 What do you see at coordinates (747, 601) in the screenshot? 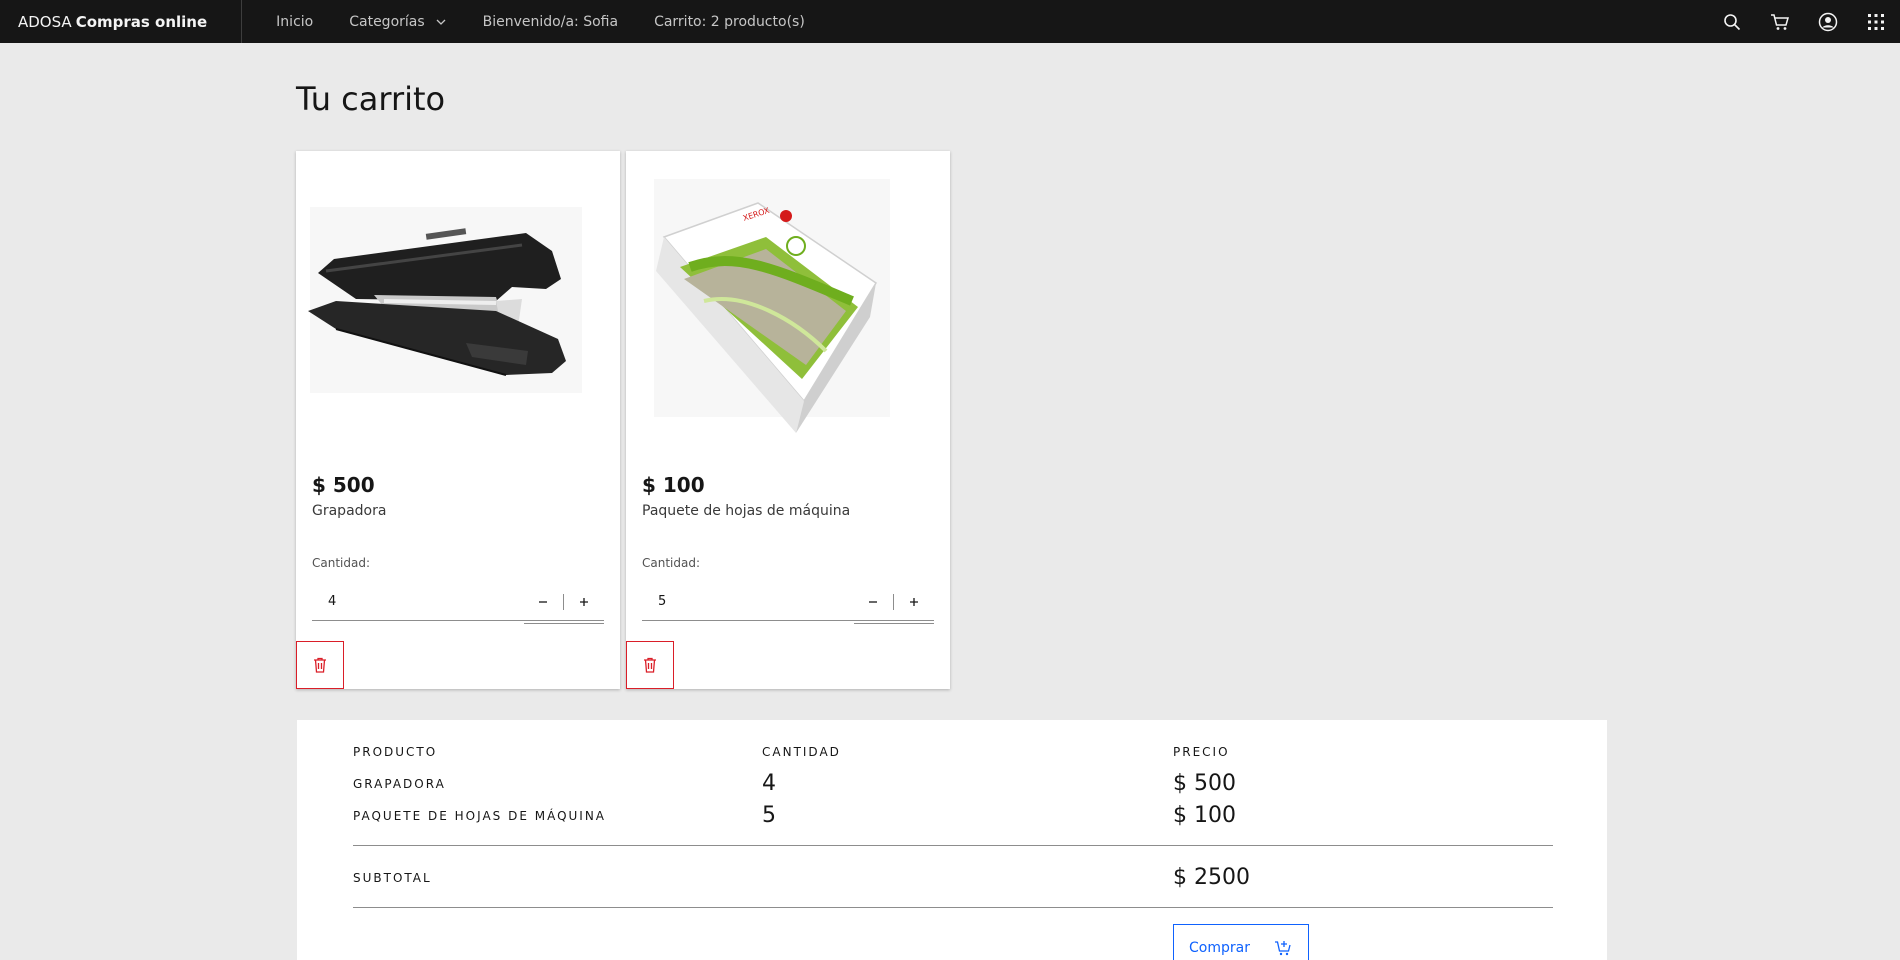
I see `quantity-value: 5` at bounding box center [747, 601].